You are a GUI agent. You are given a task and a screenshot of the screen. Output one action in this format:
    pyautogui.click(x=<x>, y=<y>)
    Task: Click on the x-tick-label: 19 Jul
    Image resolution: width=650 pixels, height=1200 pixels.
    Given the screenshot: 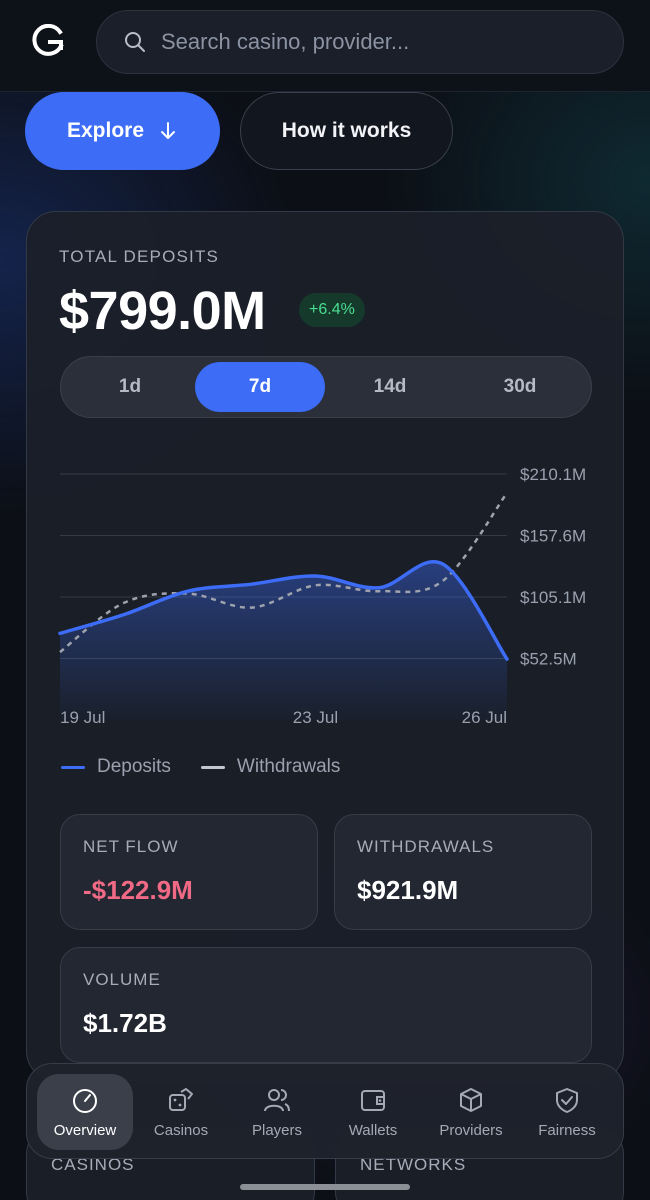 What is the action you would take?
    pyautogui.click(x=82, y=717)
    